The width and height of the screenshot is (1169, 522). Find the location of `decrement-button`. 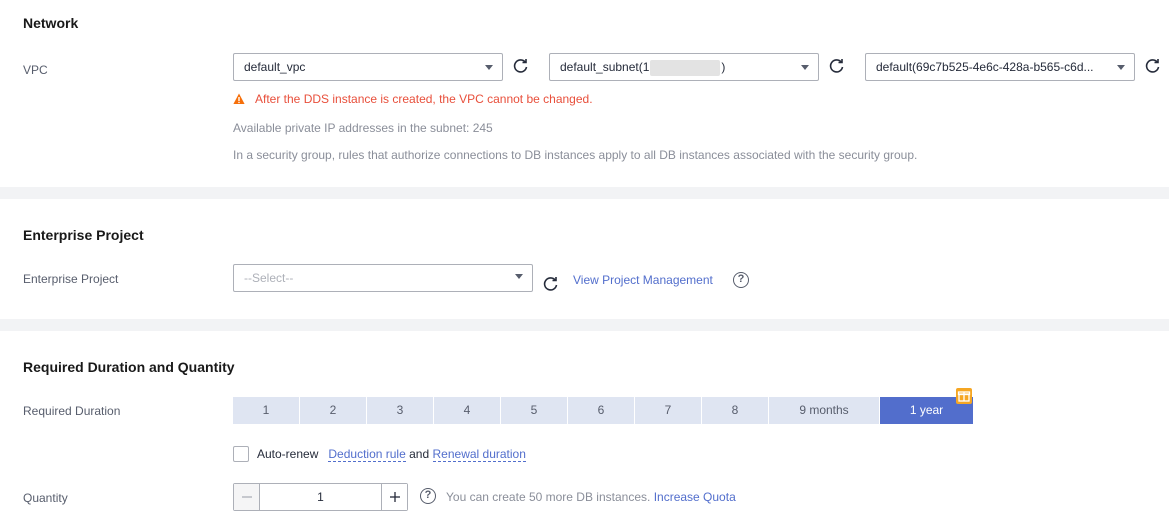

decrement-button is located at coordinates (247, 497).